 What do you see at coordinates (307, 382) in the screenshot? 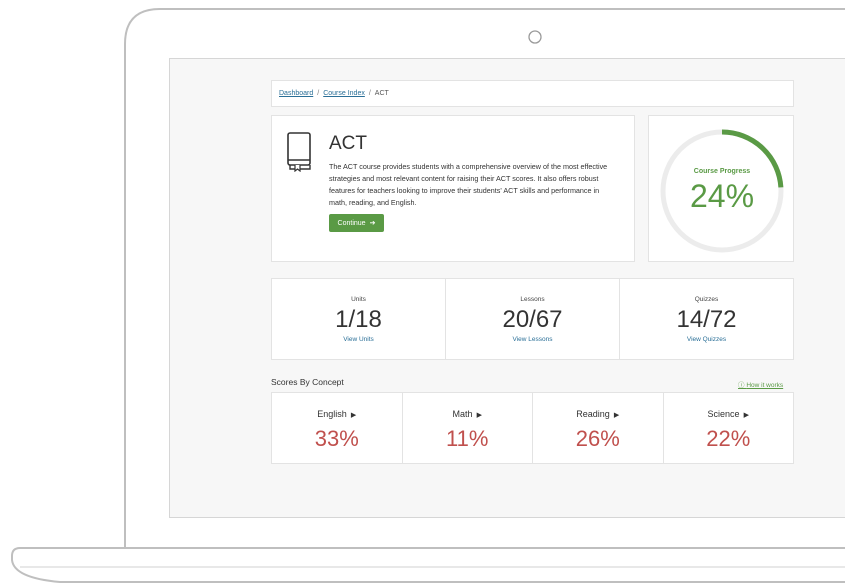
I see `scores-title: Scores By Concept` at bounding box center [307, 382].